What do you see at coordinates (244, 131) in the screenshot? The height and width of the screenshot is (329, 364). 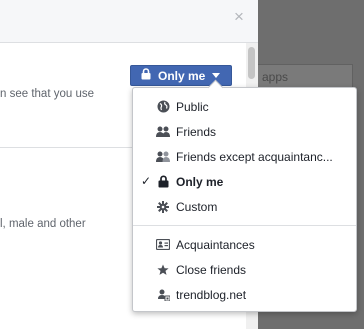 I see `menu-item-friends: Friends` at bounding box center [244, 131].